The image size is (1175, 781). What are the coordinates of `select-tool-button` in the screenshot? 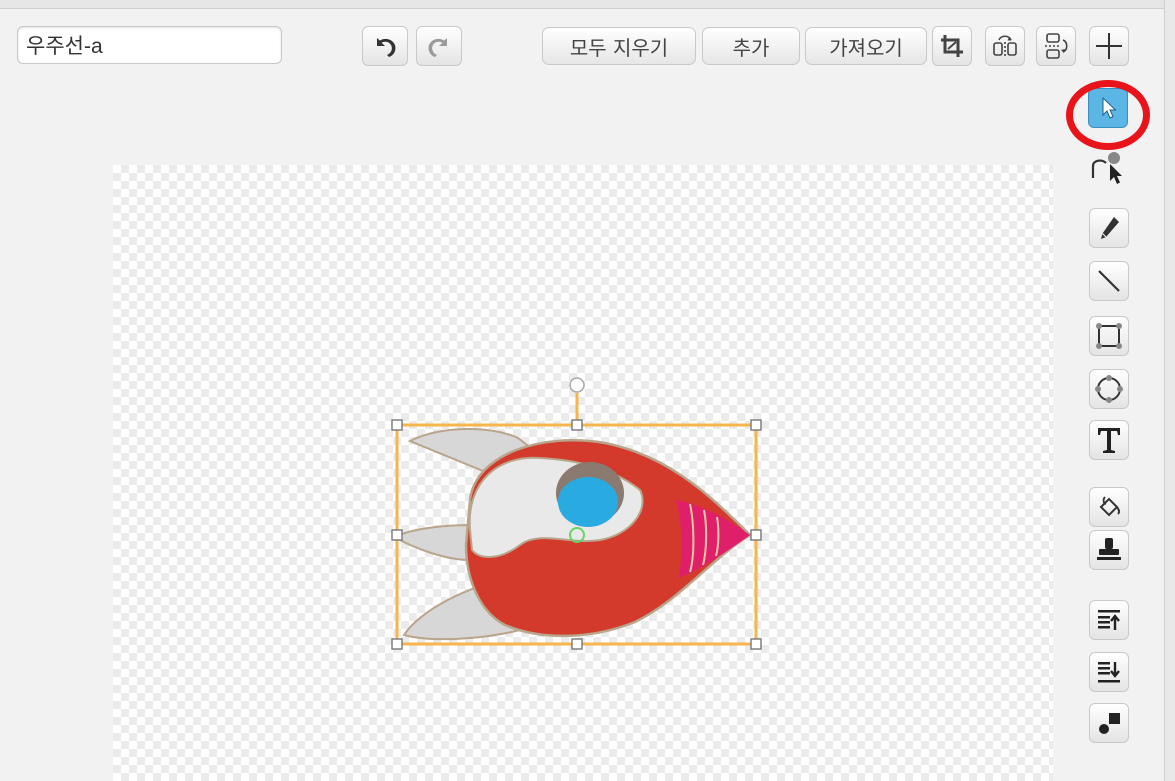 It's located at (1108, 108).